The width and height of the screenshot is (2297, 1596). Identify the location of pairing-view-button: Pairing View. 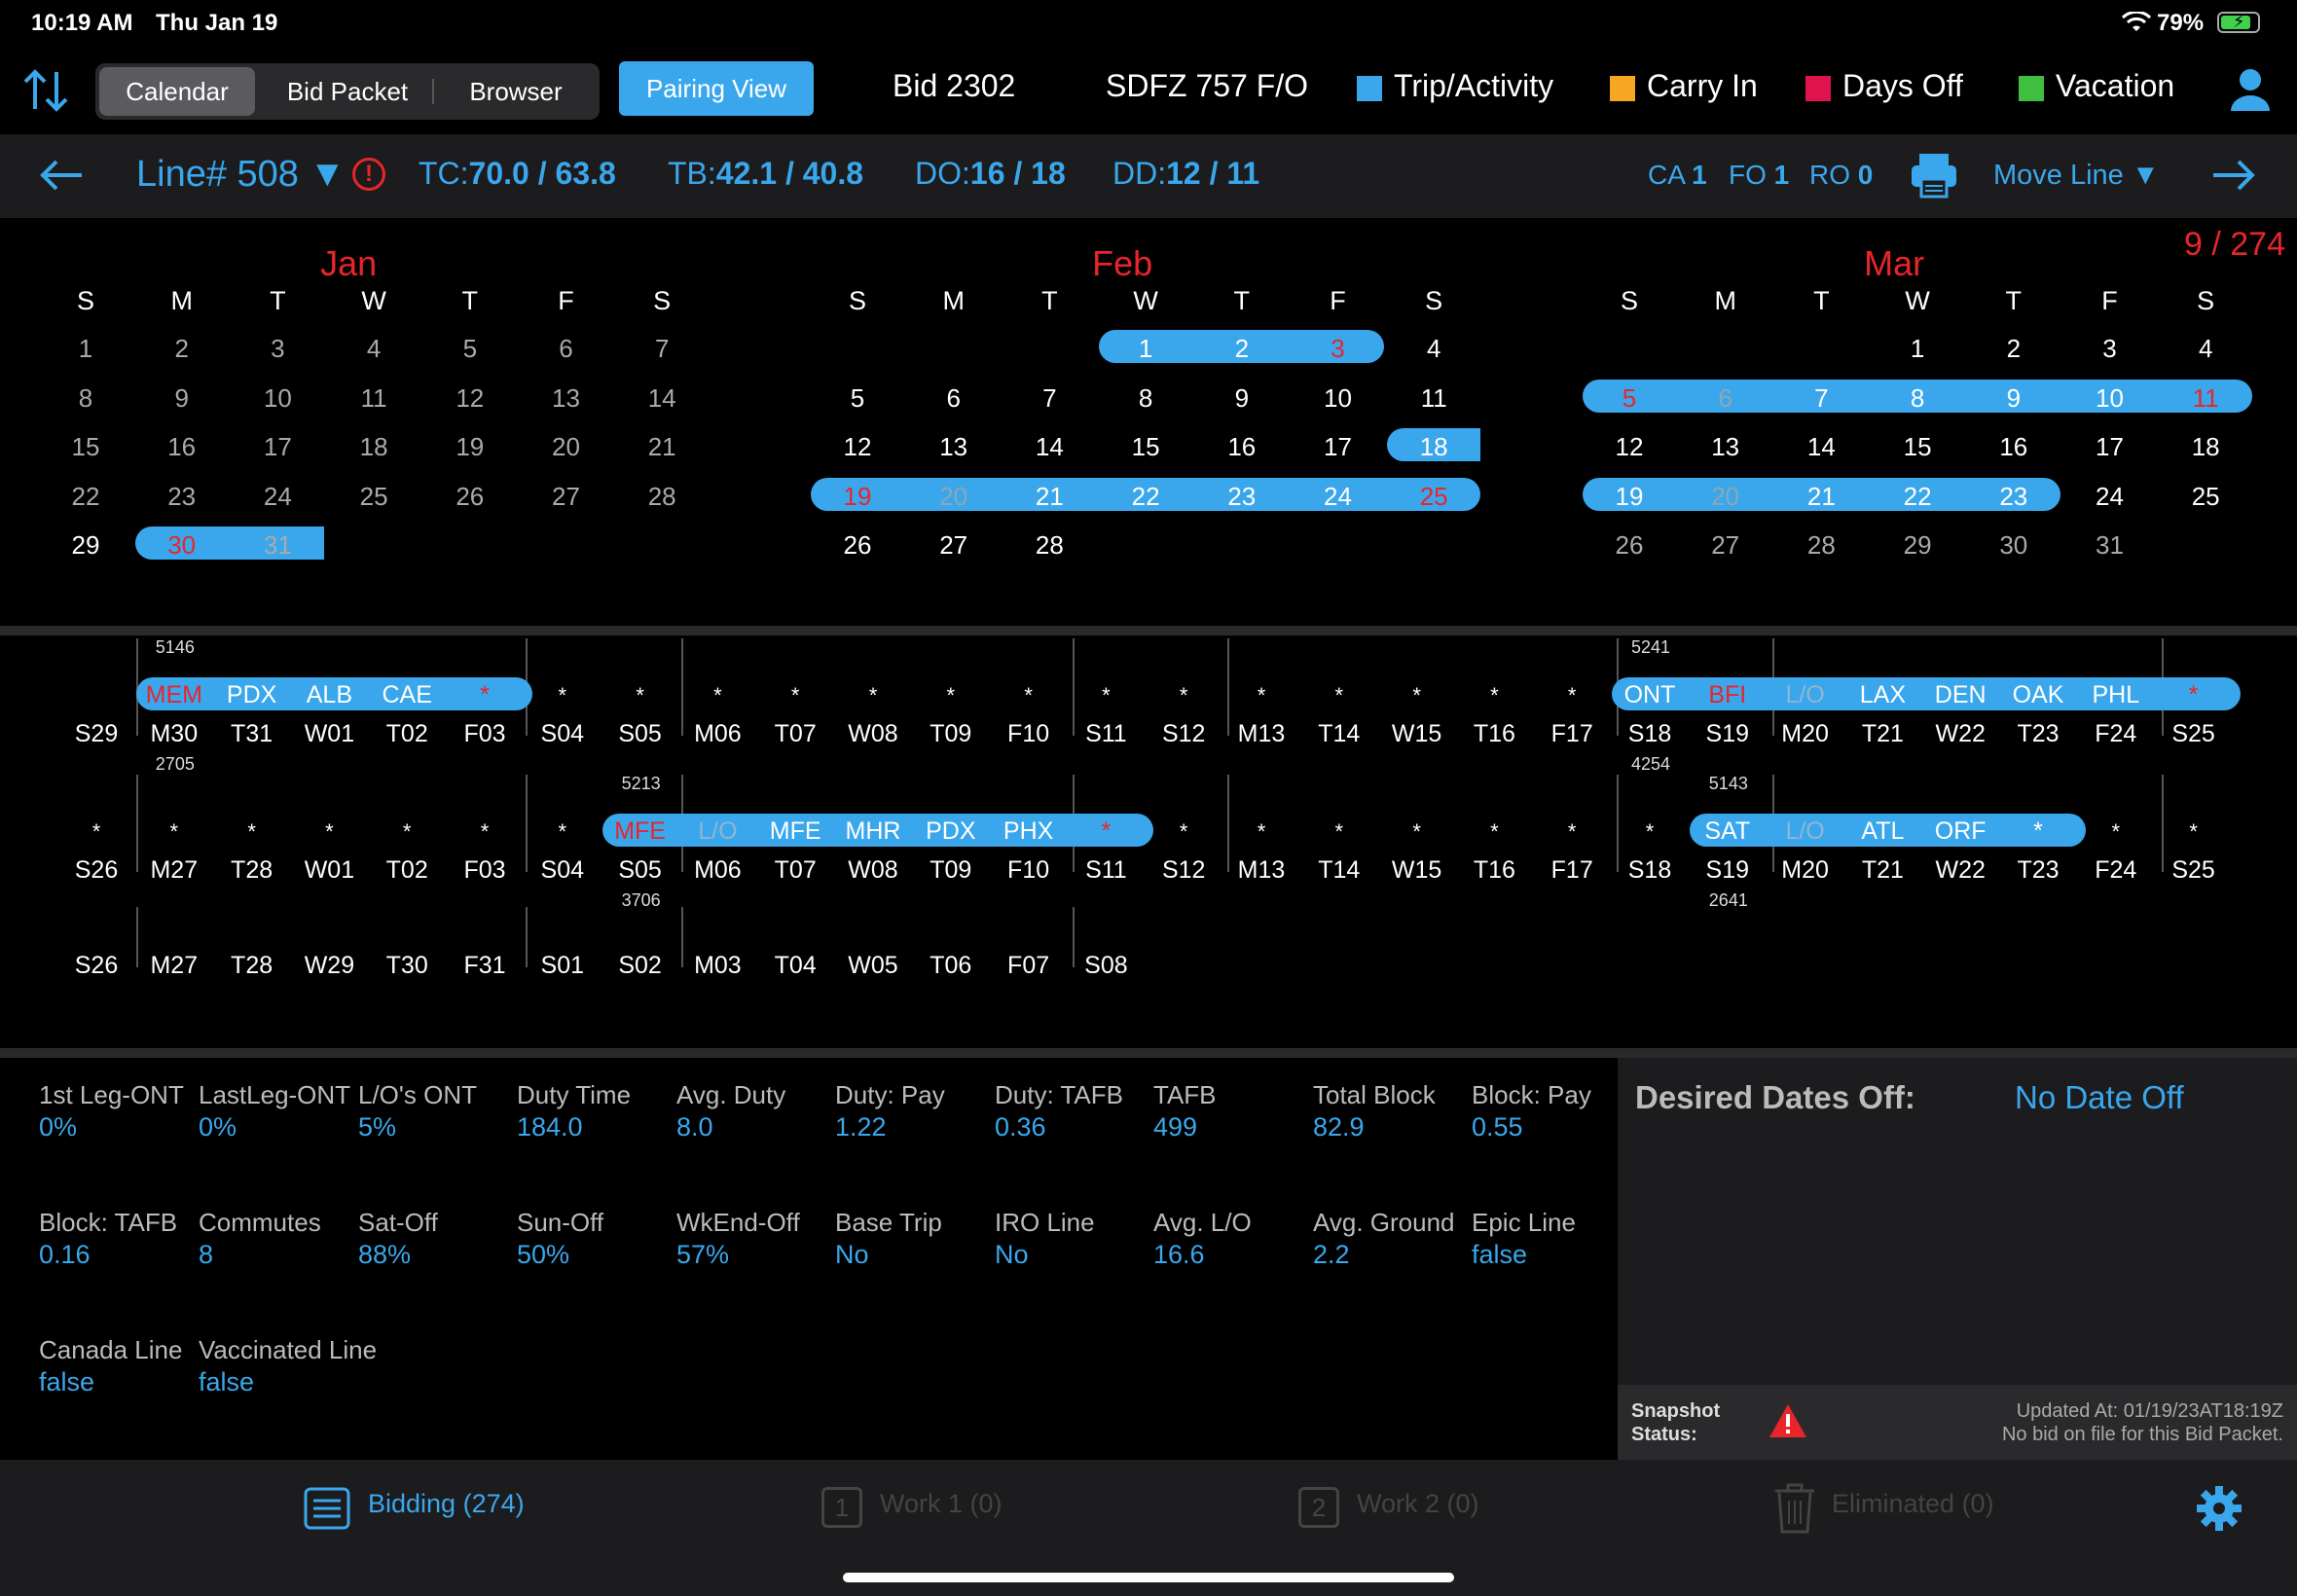
(716, 88).